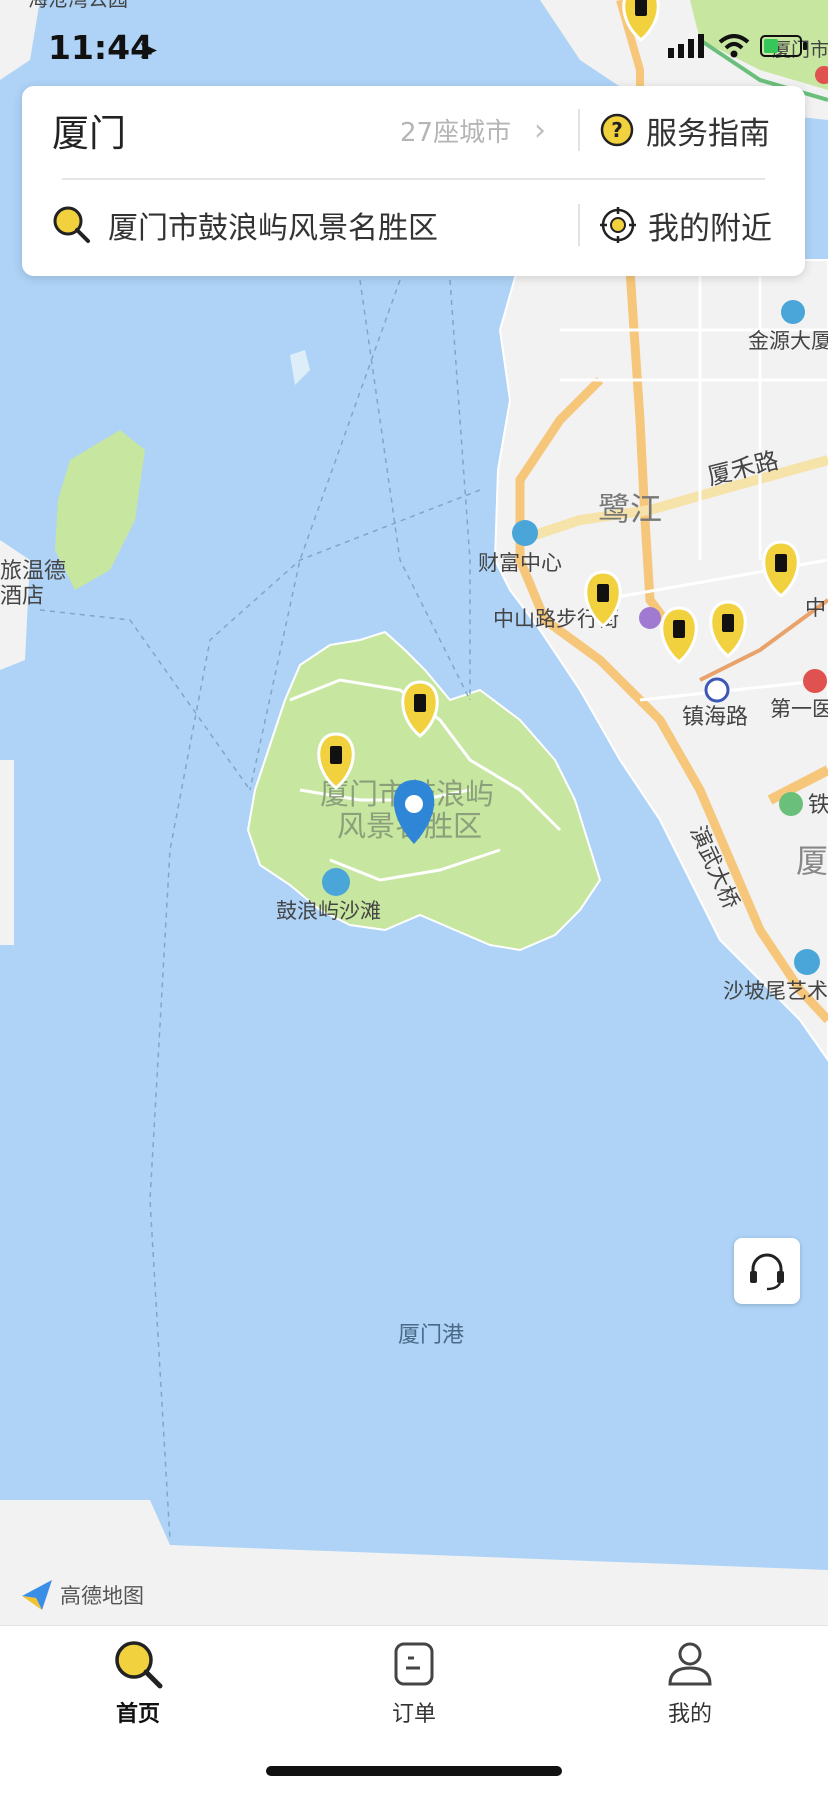 The image size is (828, 1793). What do you see at coordinates (775, 991) in the screenshot?
I see `label-shapowei: 沙坡尾艺术` at bounding box center [775, 991].